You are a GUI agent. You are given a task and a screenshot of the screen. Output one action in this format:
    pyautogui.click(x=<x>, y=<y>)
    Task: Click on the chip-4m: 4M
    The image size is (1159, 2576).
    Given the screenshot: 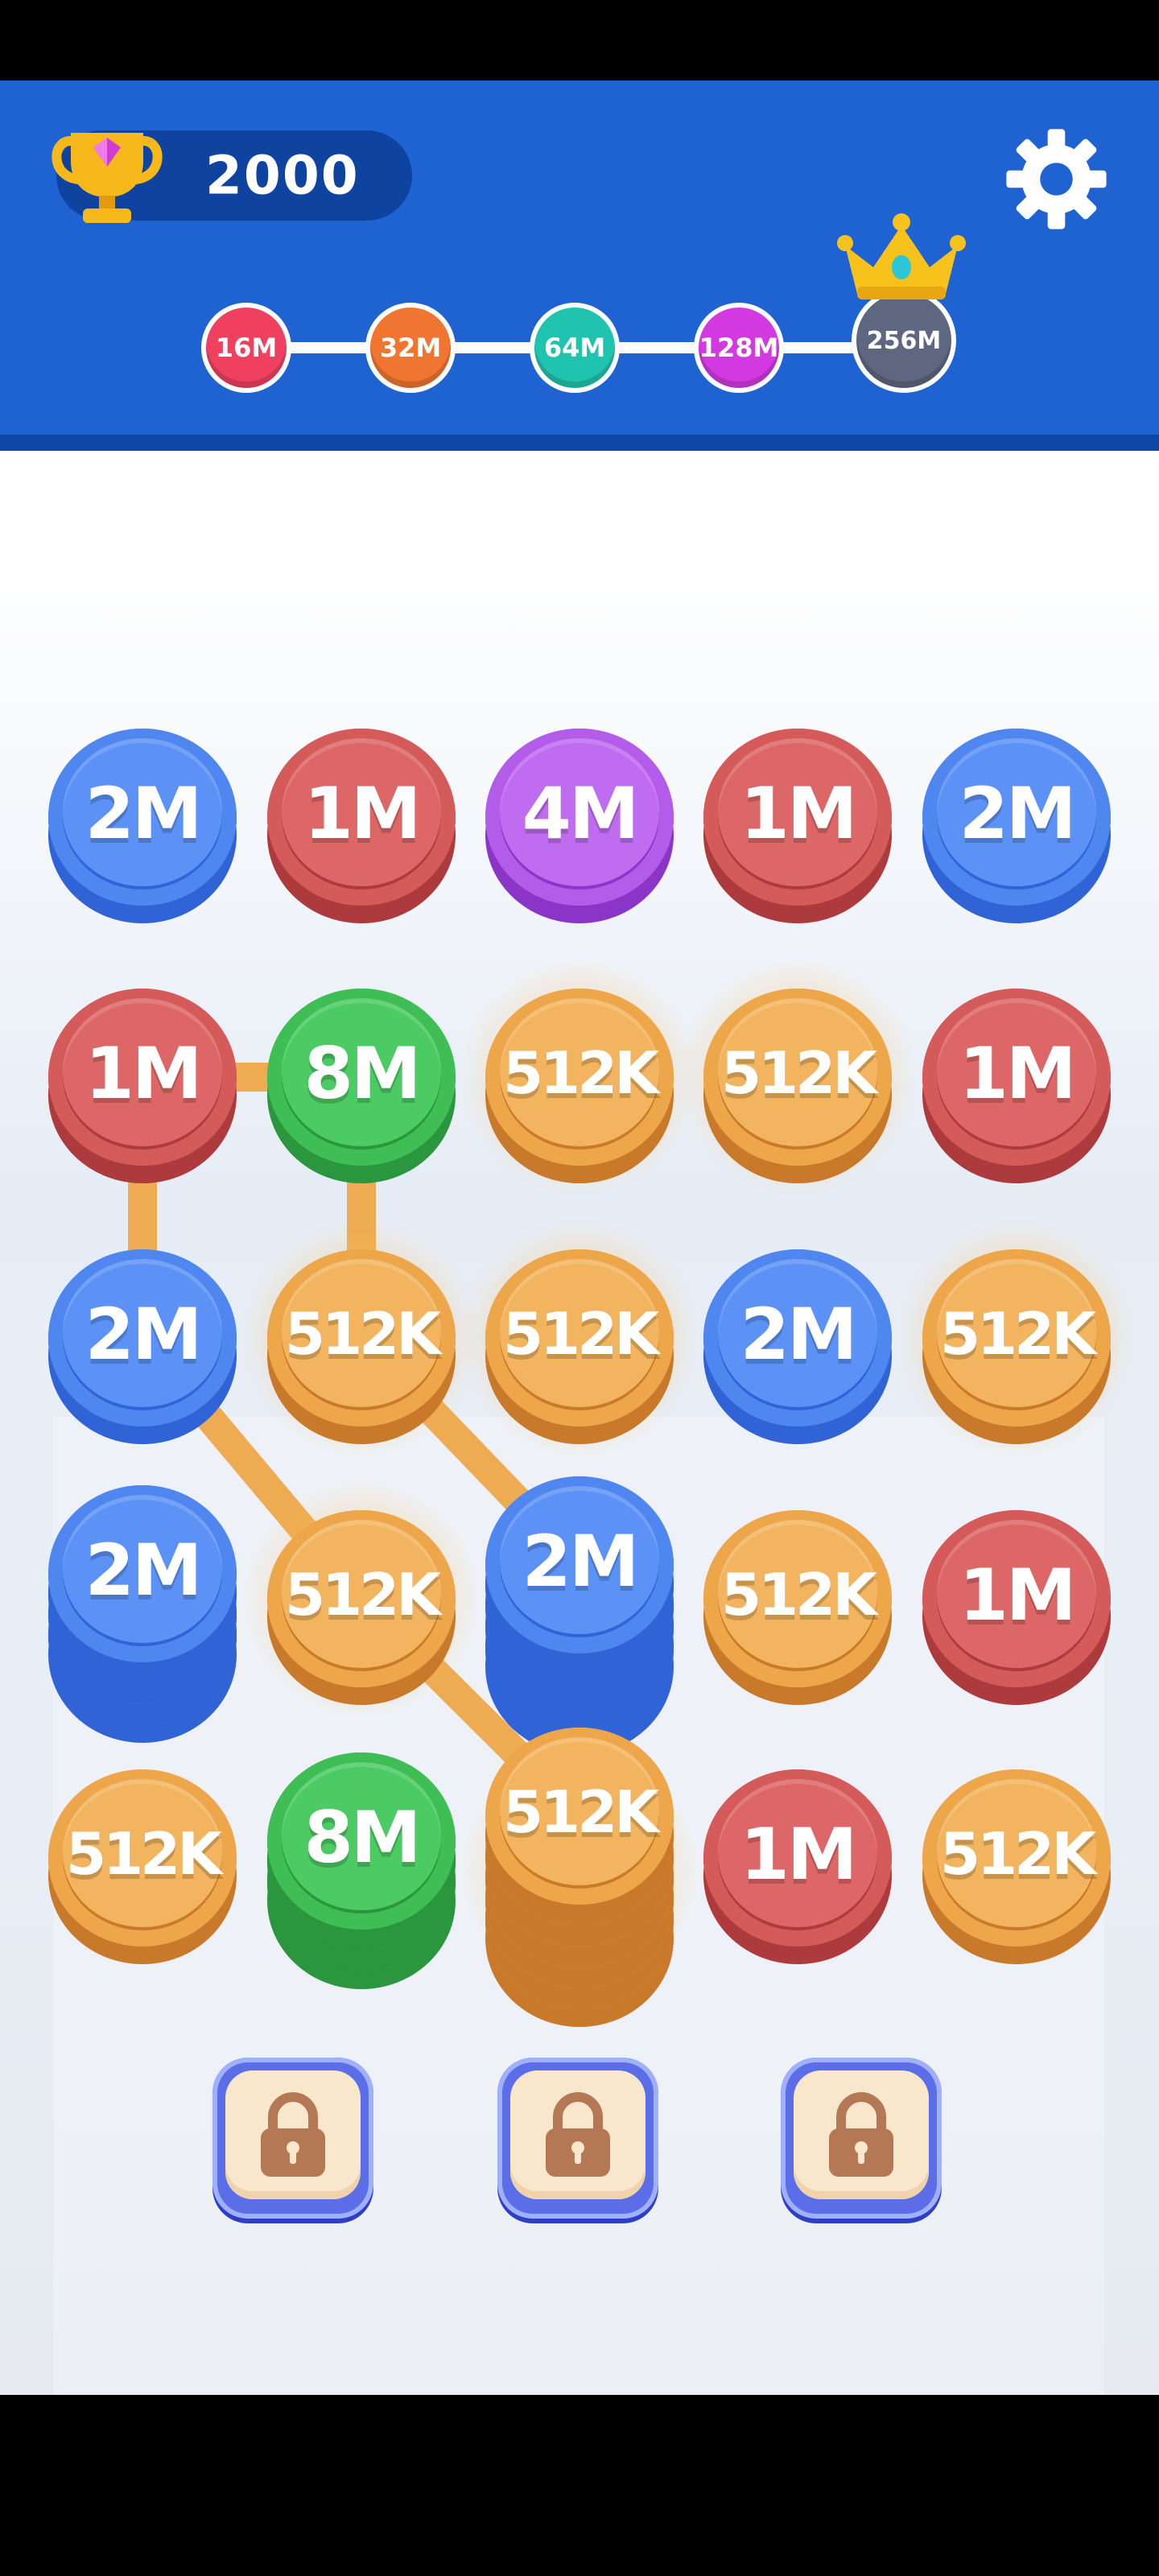 What is the action you would take?
    pyautogui.click(x=579, y=817)
    